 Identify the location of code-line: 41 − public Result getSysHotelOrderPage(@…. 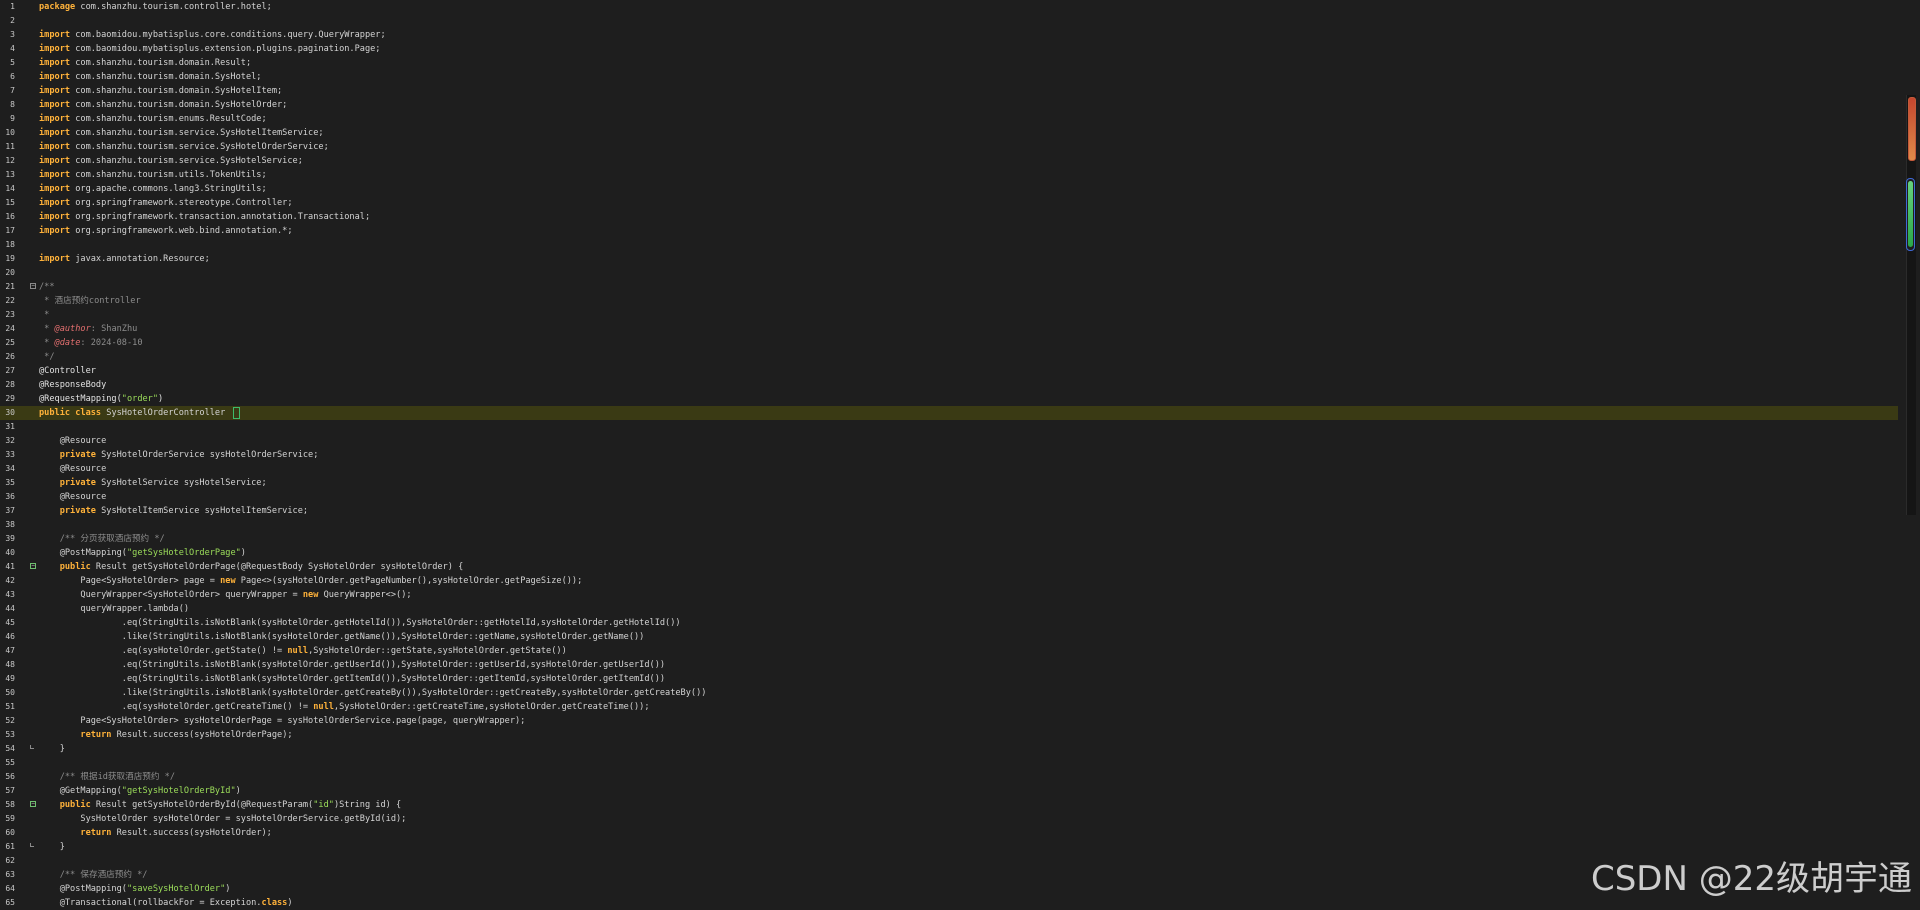
(950, 567).